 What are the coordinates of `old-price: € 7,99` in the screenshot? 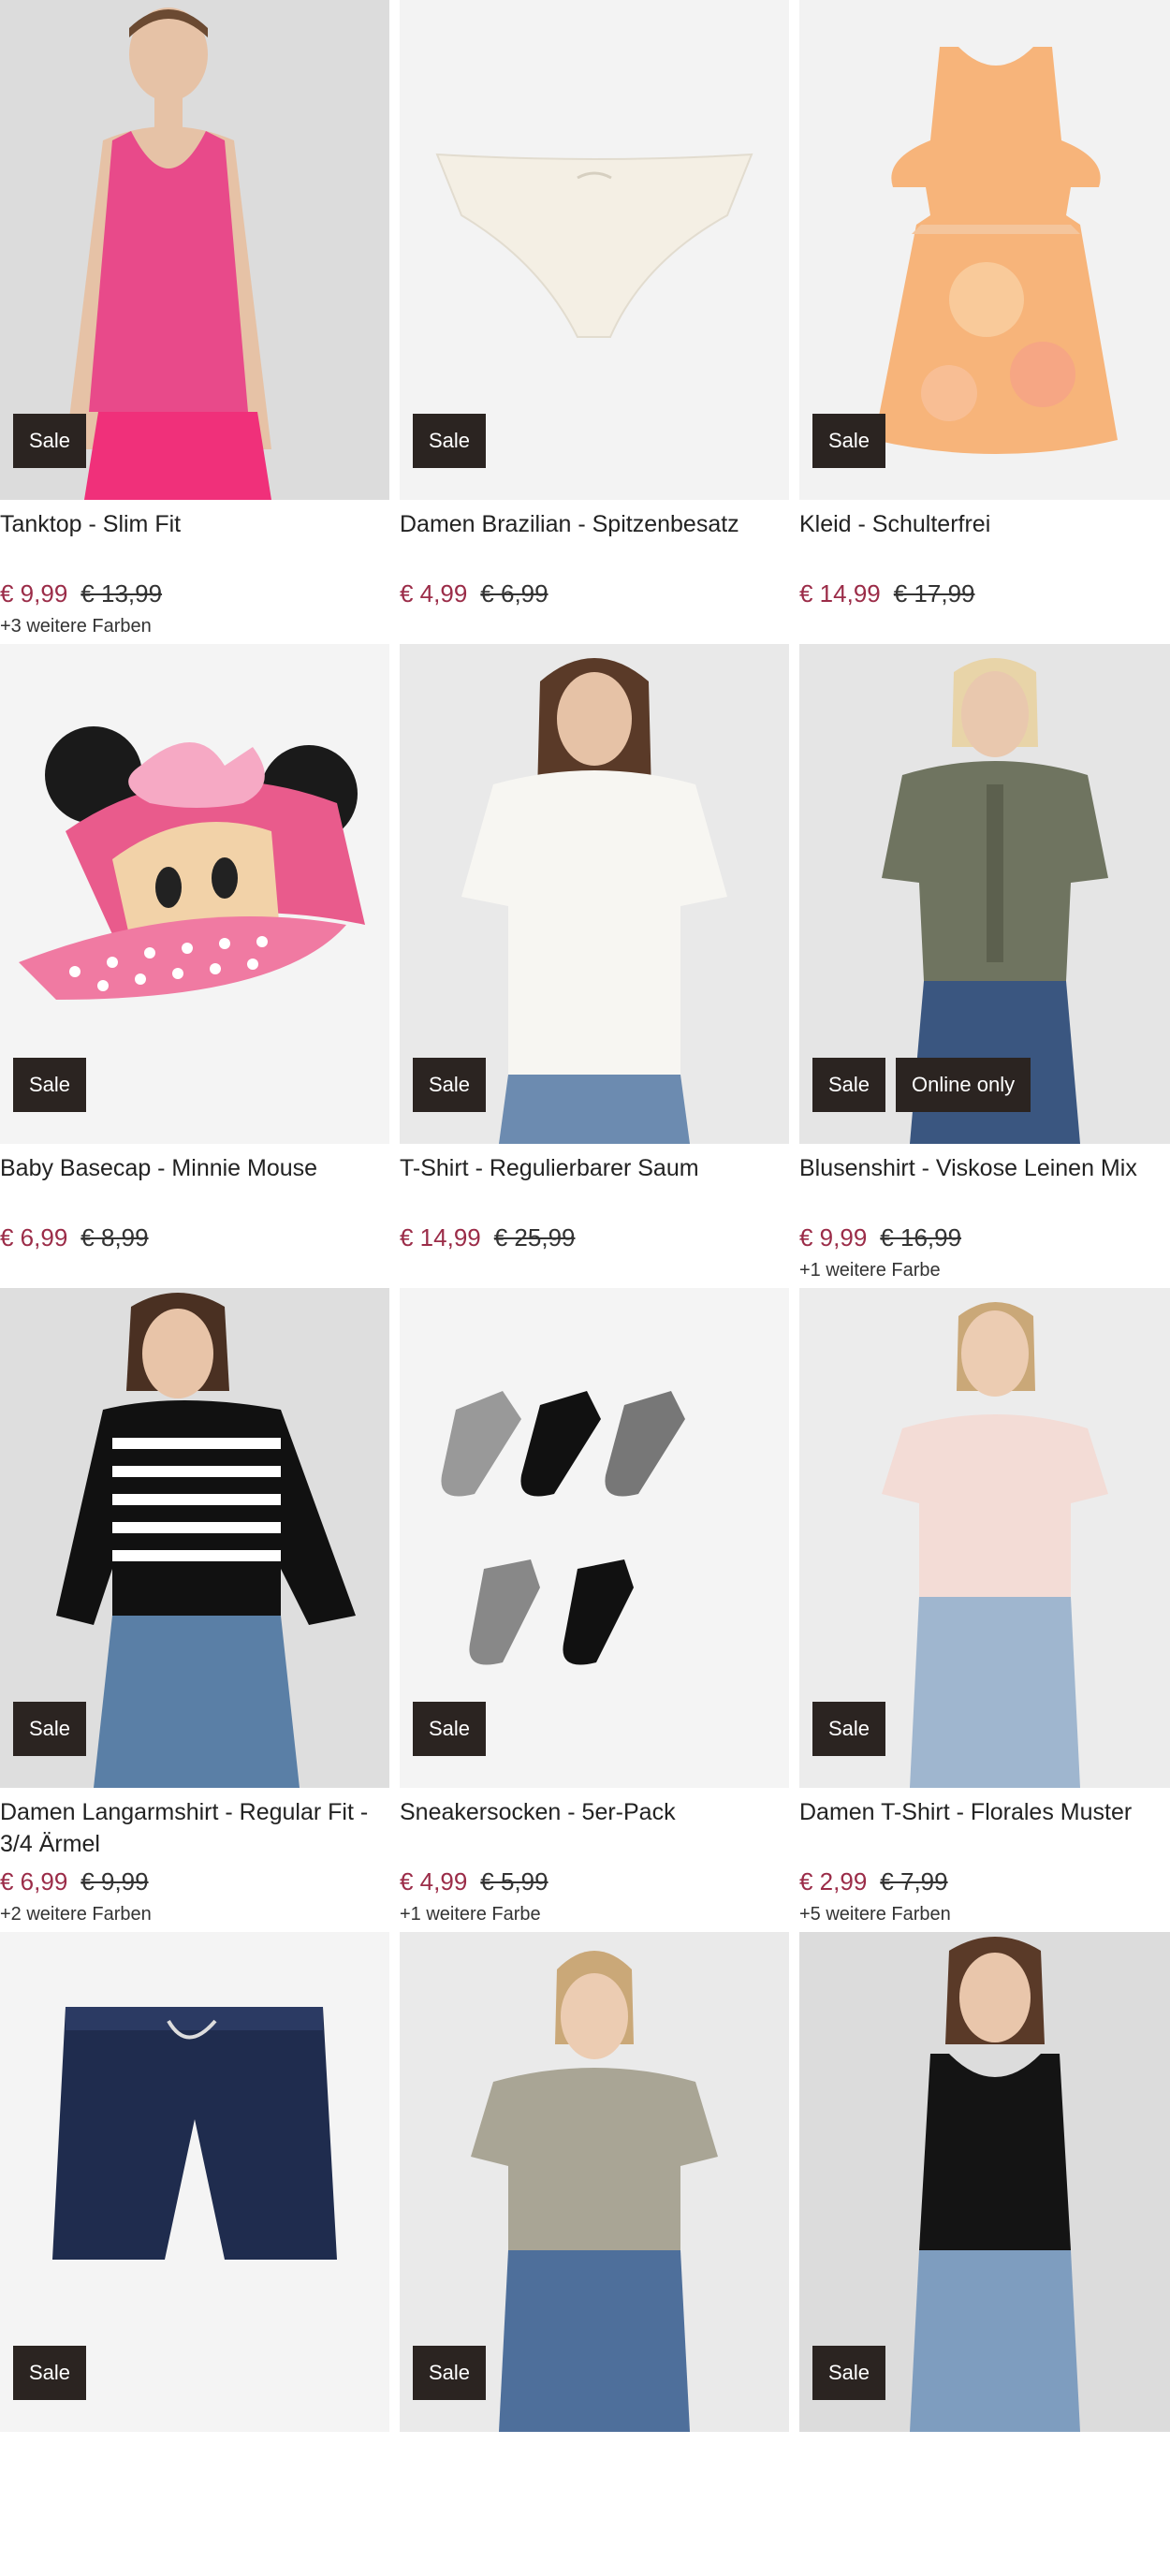 It's located at (914, 1881).